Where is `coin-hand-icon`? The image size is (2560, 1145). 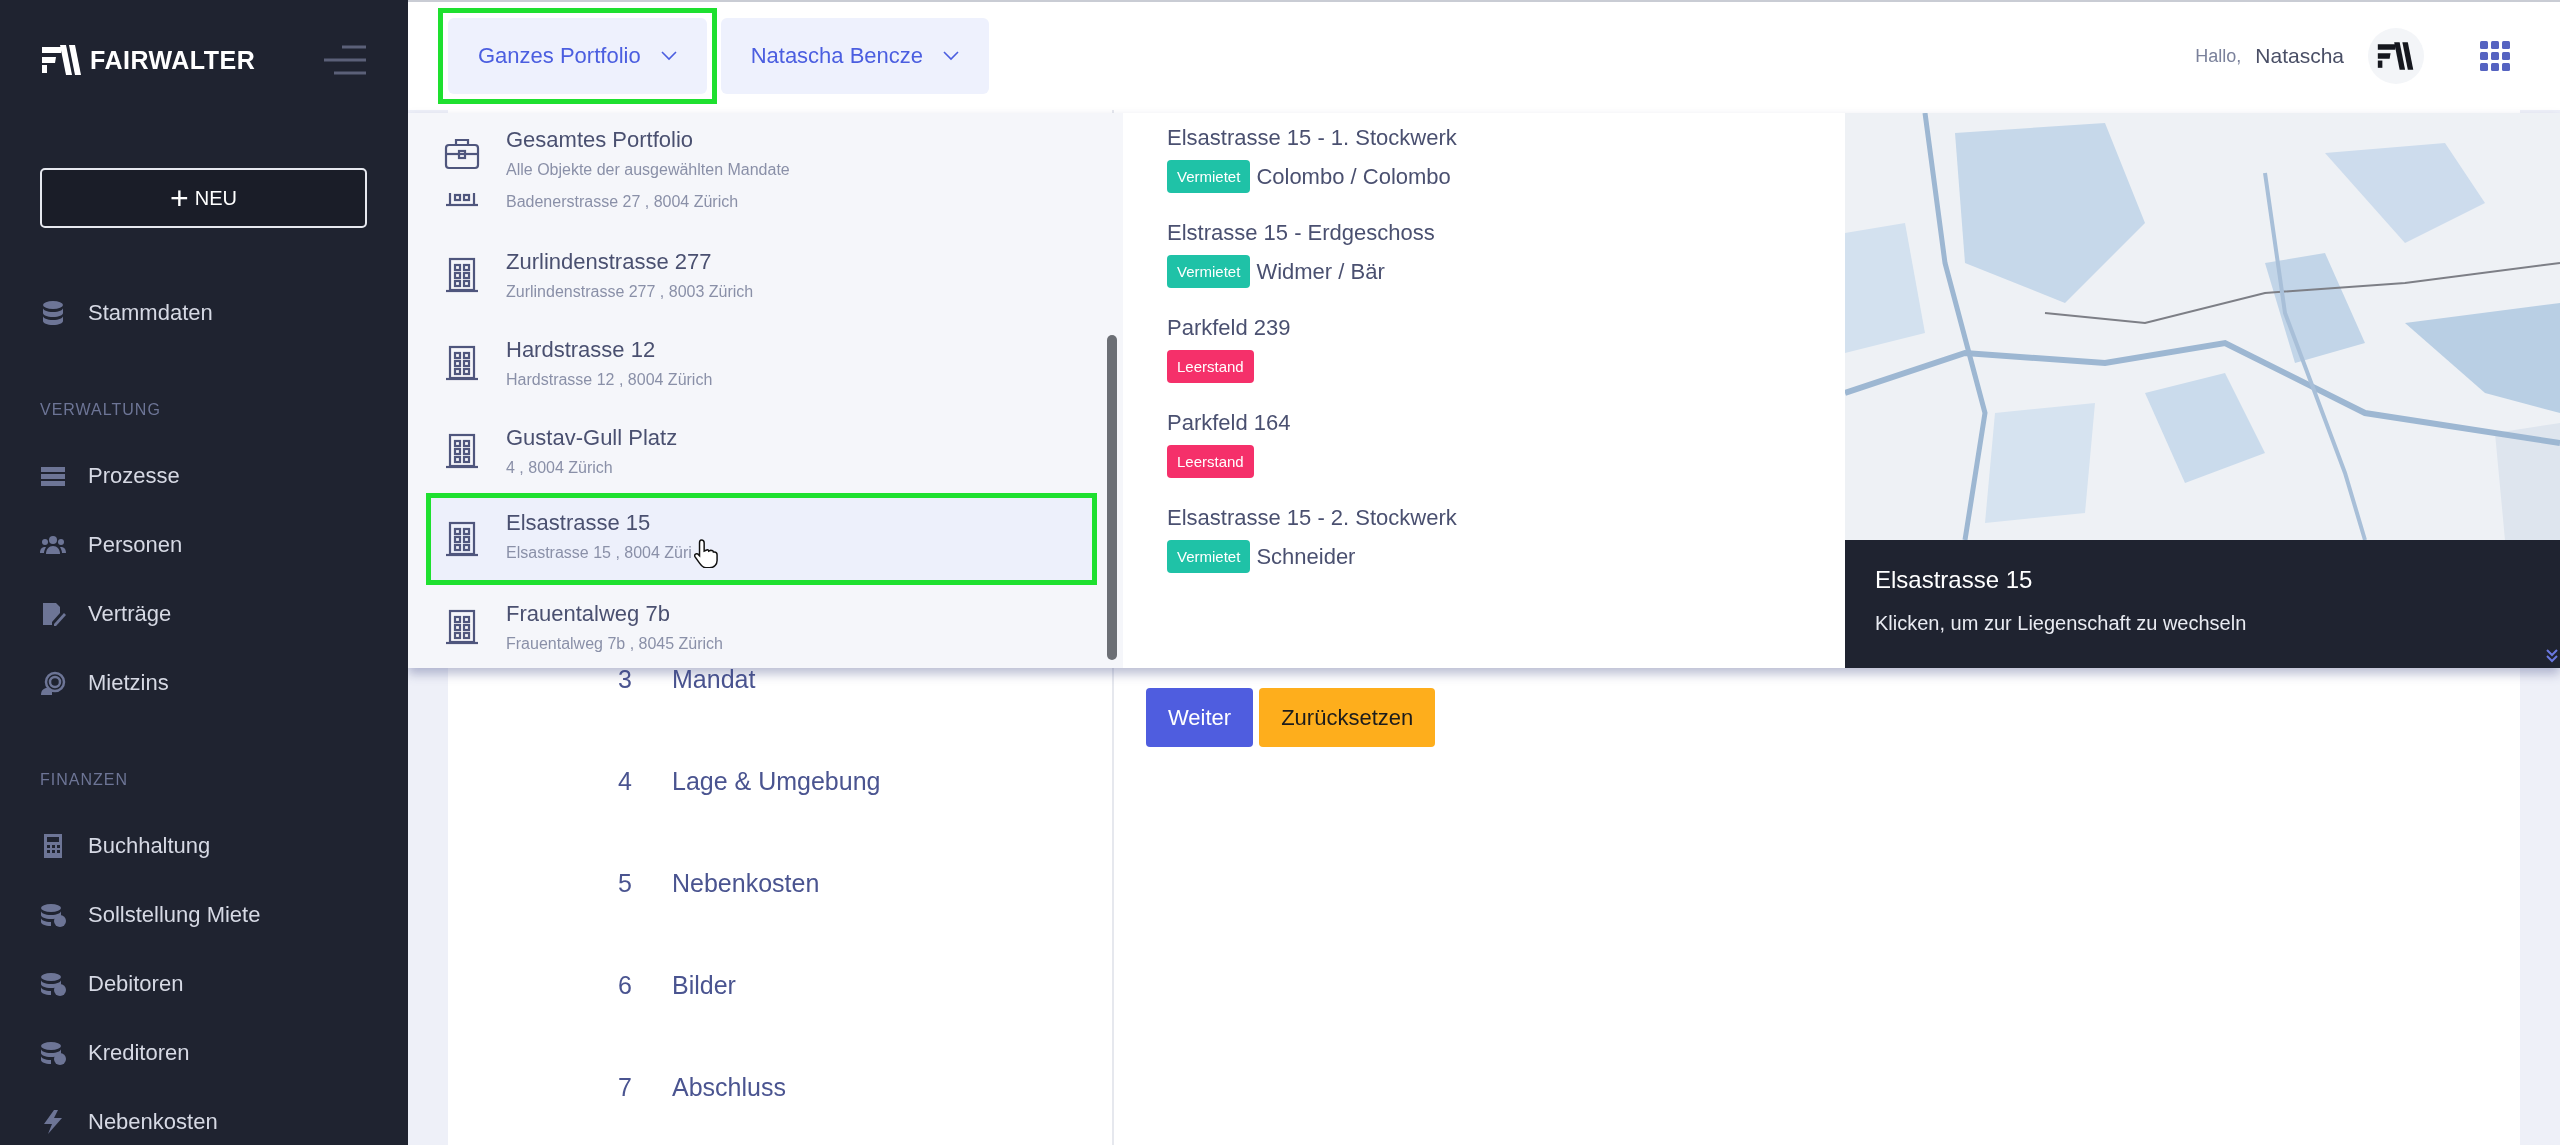 coin-hand-icon is located at coordinates (53, 682).